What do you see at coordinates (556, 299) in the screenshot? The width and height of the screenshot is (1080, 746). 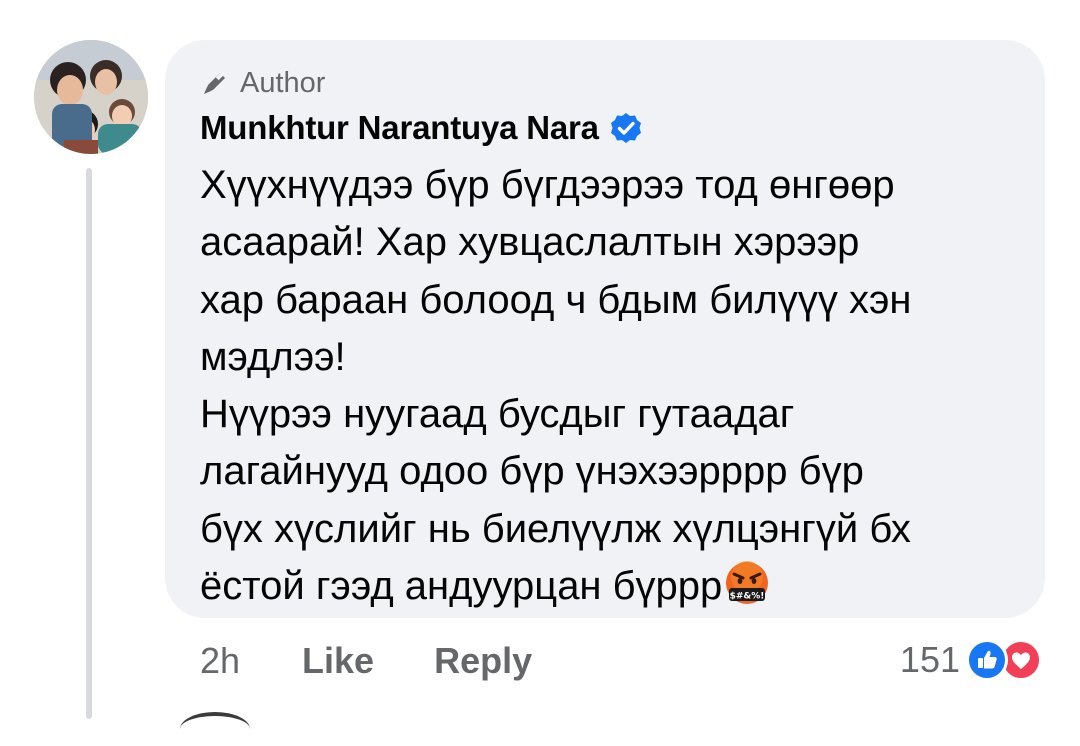 I see `comment-line: хар бараан болоод ч бдым билүүү хэн` at bounding box center [556, 299].